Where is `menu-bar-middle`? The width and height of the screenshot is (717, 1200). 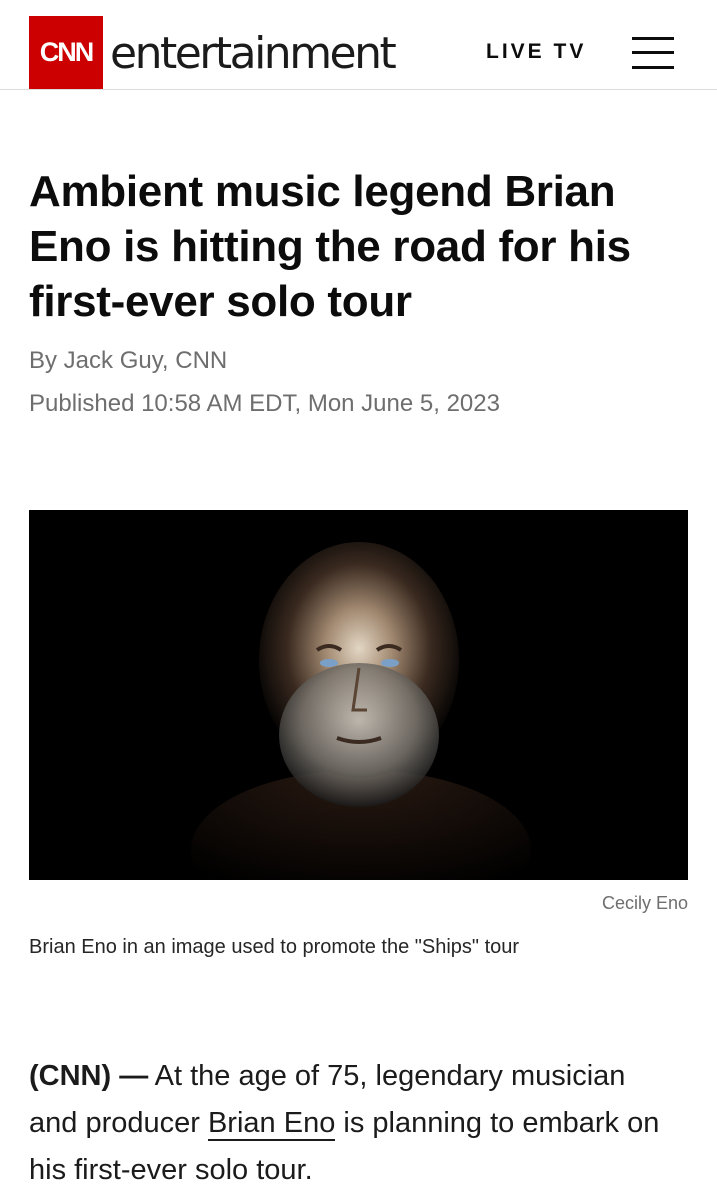 menu-bar-middle is located at coordinates (653, 52).